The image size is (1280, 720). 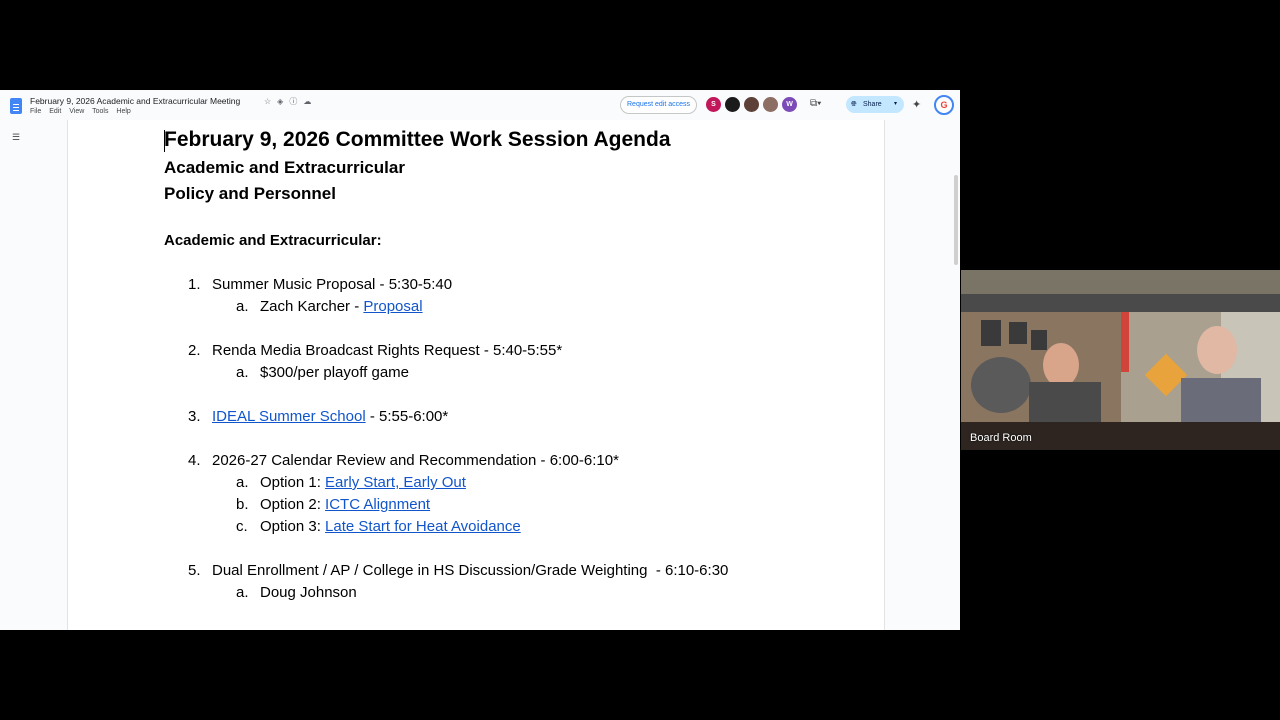 I want to click on scrollbar, so click(x=956, y=220).